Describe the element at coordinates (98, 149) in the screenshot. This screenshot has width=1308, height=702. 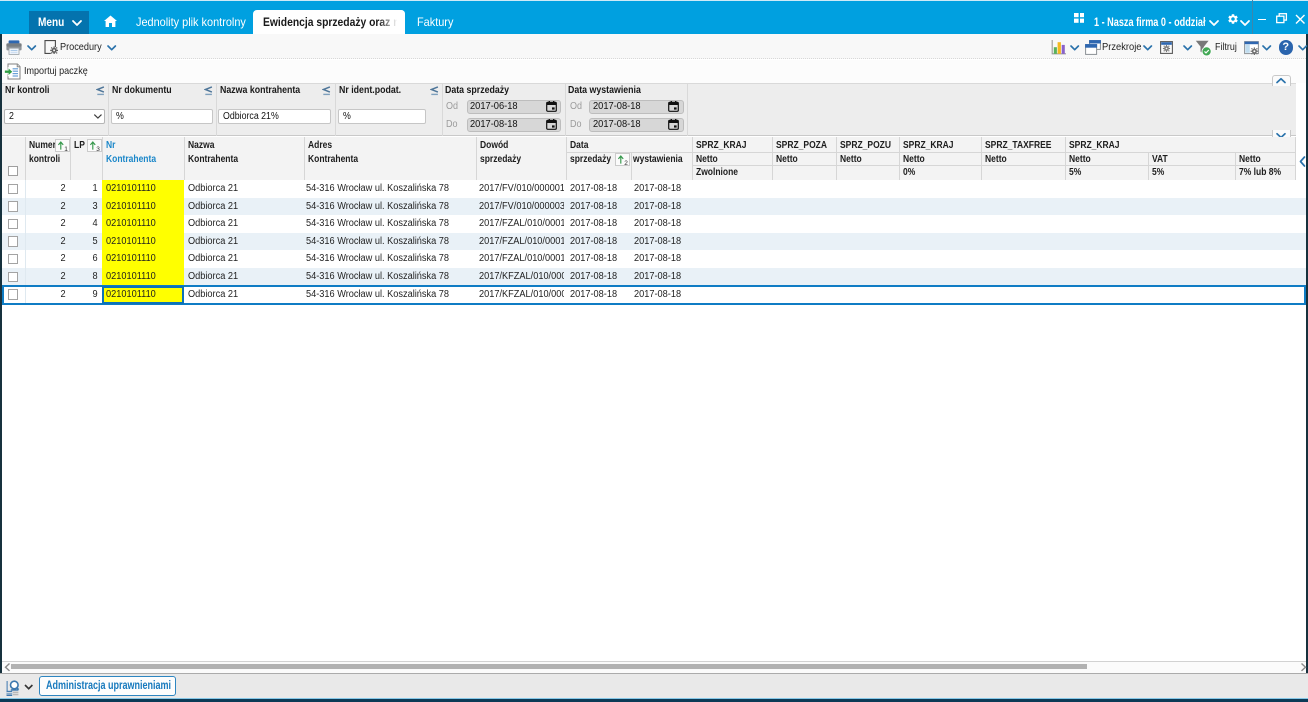
I see `svg-text: 3` at that location.